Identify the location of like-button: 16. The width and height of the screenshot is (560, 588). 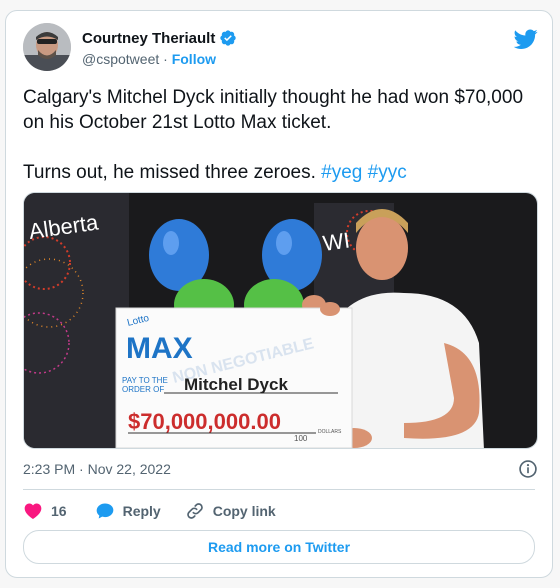
(45, 511).